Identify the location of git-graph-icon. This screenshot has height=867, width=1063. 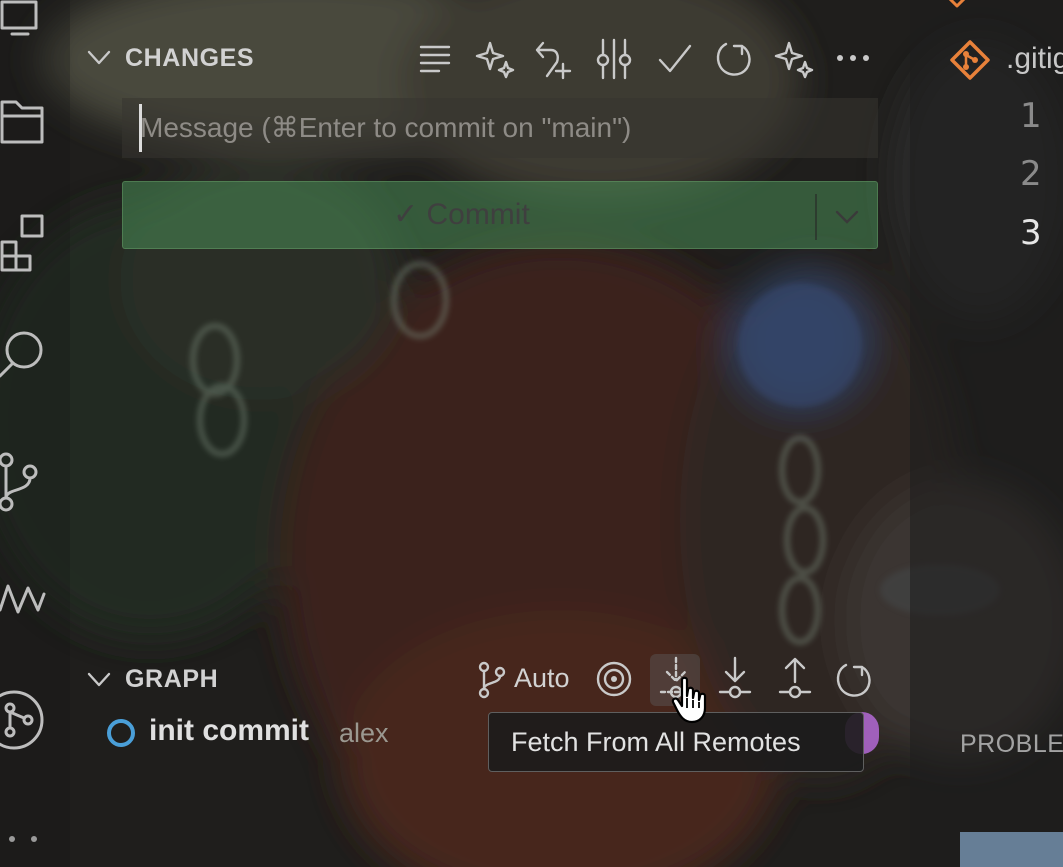
(25, 720).